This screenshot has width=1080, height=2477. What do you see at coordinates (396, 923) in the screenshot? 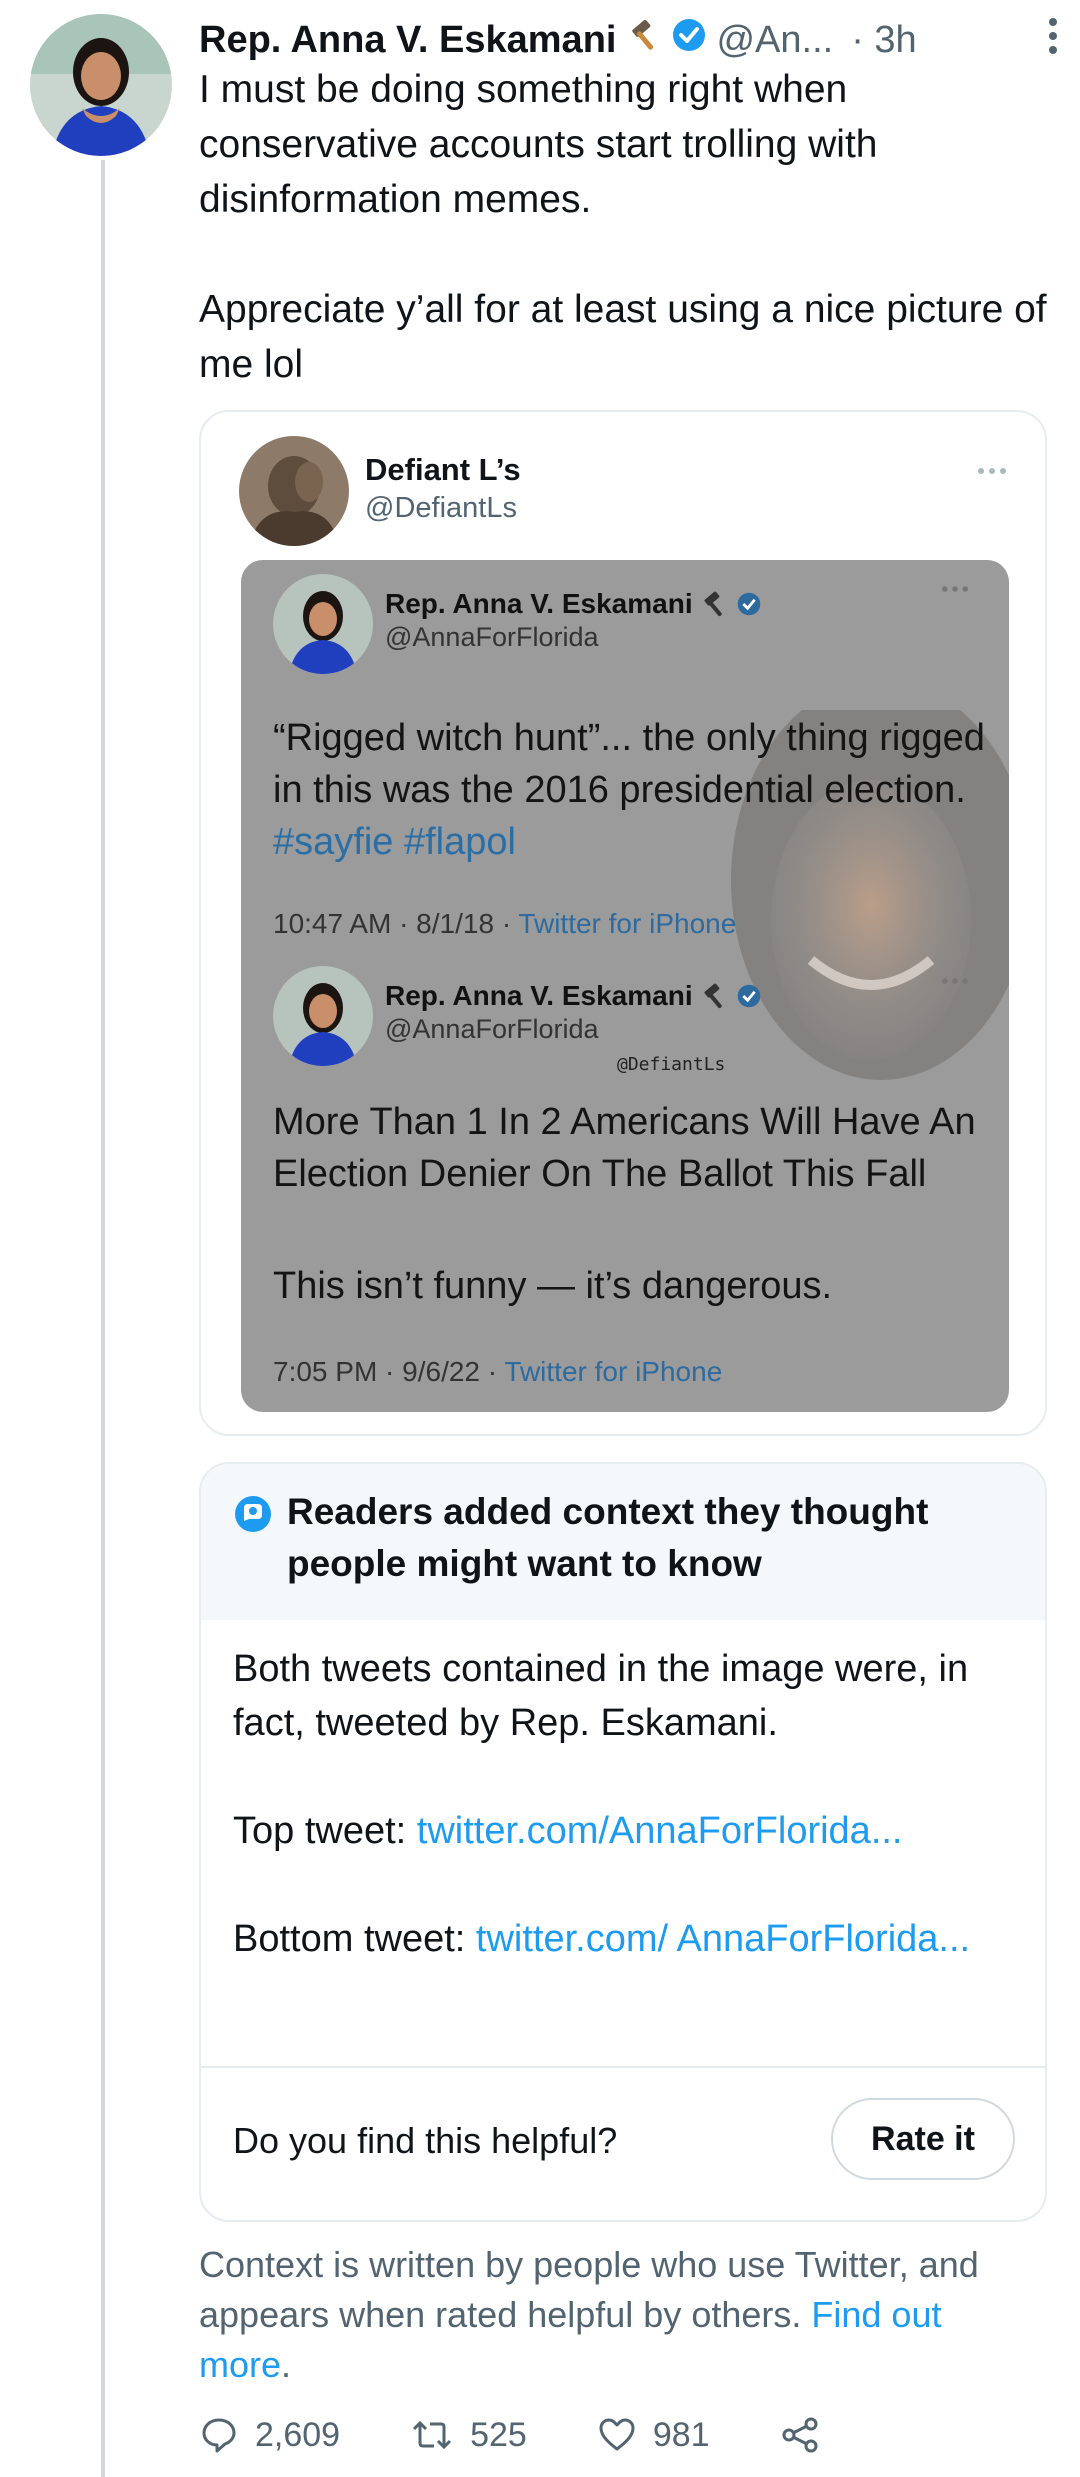
I see `meme-top-date: 10:47 AM · 8/1/18 ·` at bounding box center [396, 923].